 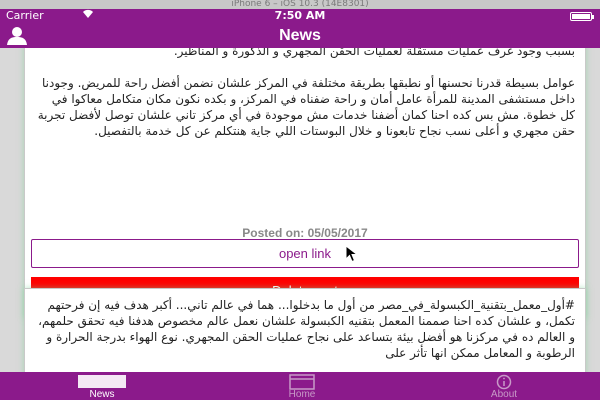 I want to click on about-icon, so click(x=504, y=382).